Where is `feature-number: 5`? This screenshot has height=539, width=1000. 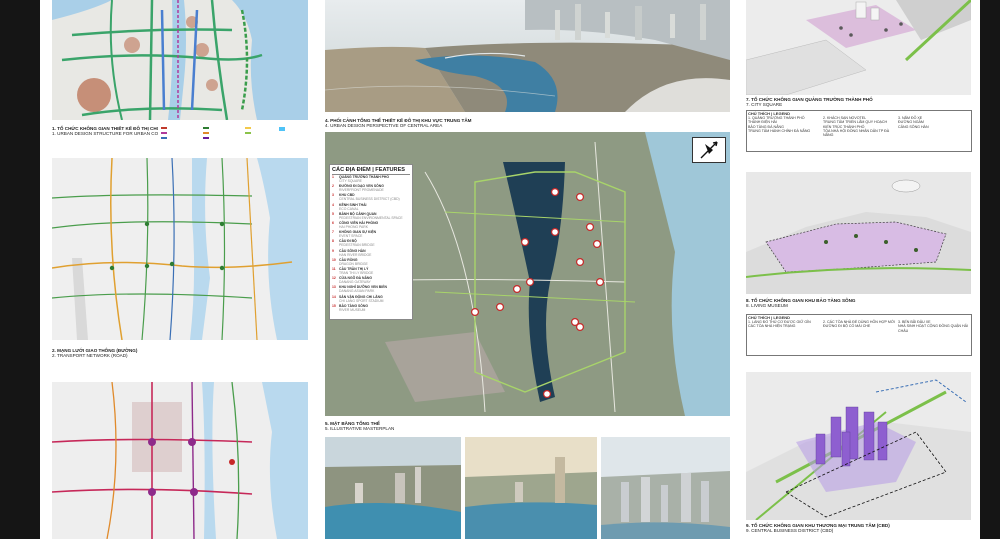
feature-number: 5 is located at coordinates (333, 213).